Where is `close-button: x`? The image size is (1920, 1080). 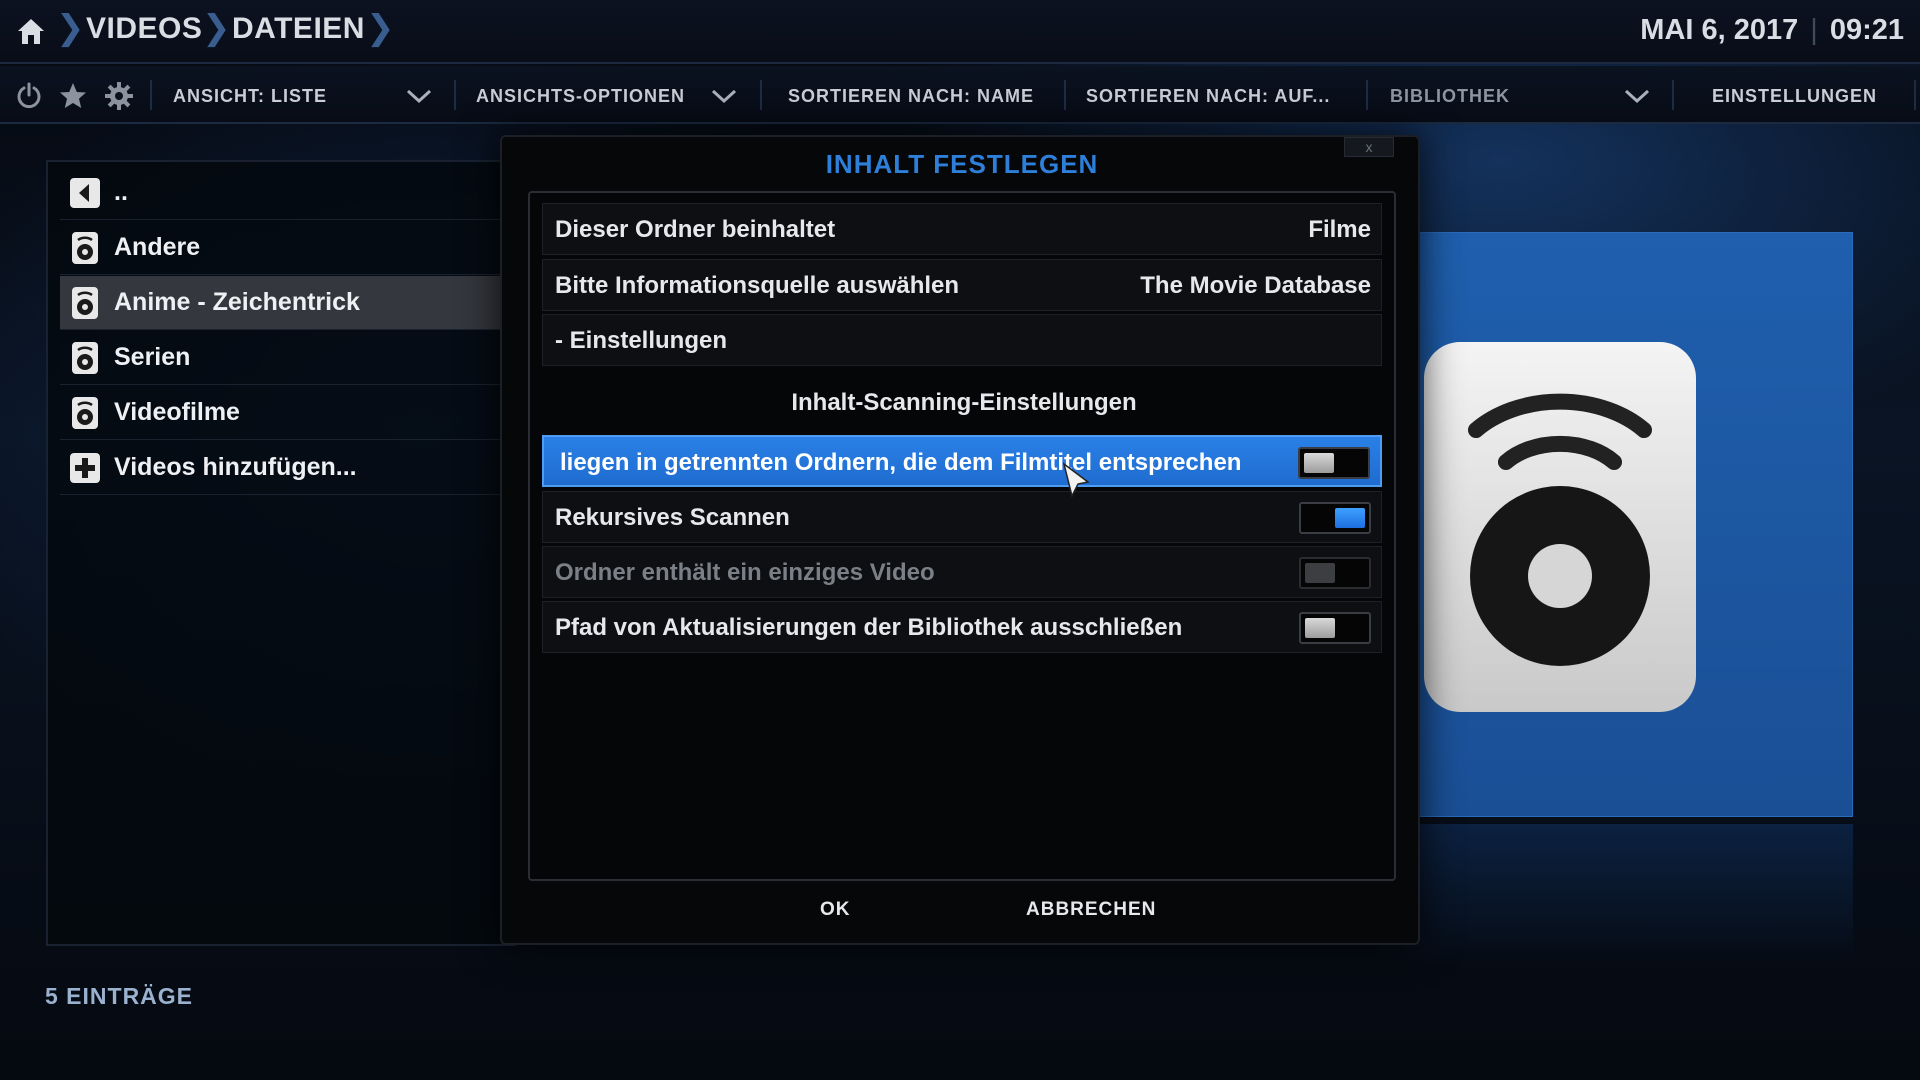 close-button: x is located at coordinates (1369, 147).